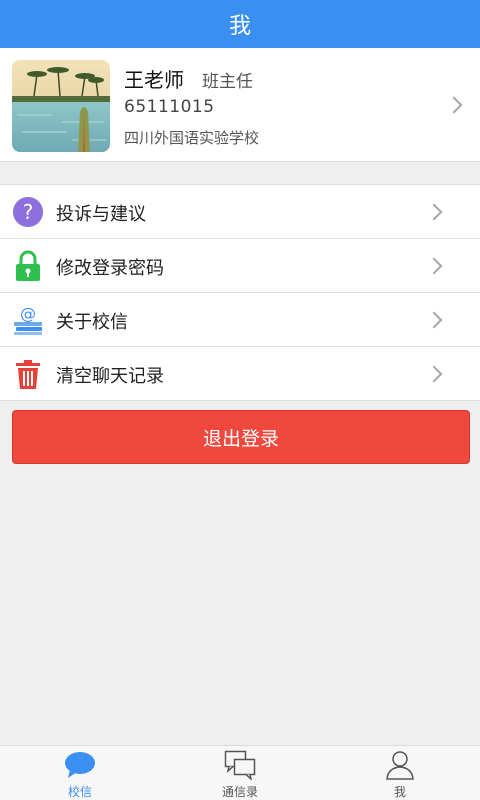  What do you see at coordinates (240, 105) in the screenshot?
I see `profile-card: 王老师 班主任 65111015 四川外国语实验学校` at bounding box center [240, 105].